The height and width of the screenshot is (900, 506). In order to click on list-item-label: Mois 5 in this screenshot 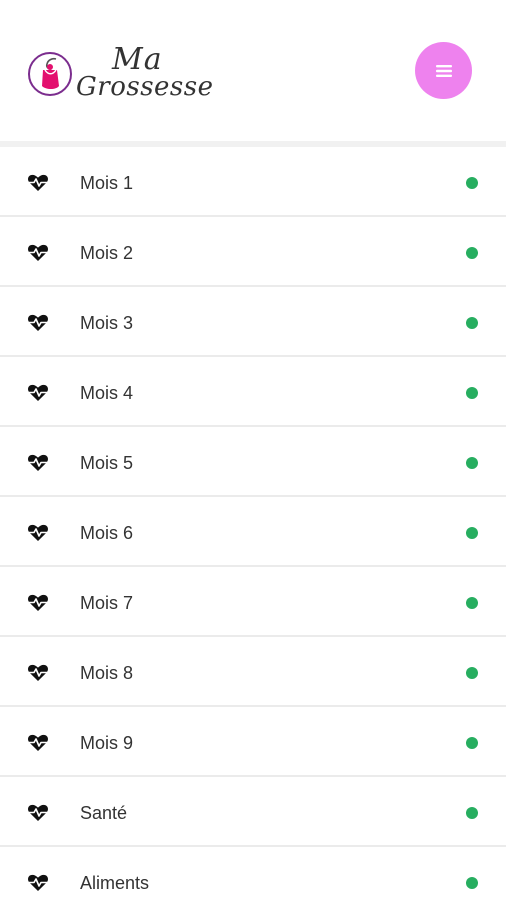, I will do `click(107, 463)`.